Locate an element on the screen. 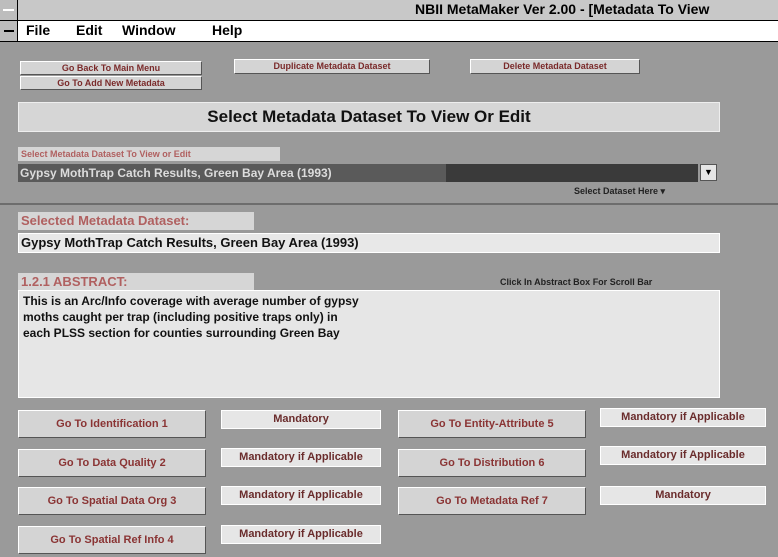  goto-distribution-button: Go To Distribution 6 is located at coordinates (492, 463).